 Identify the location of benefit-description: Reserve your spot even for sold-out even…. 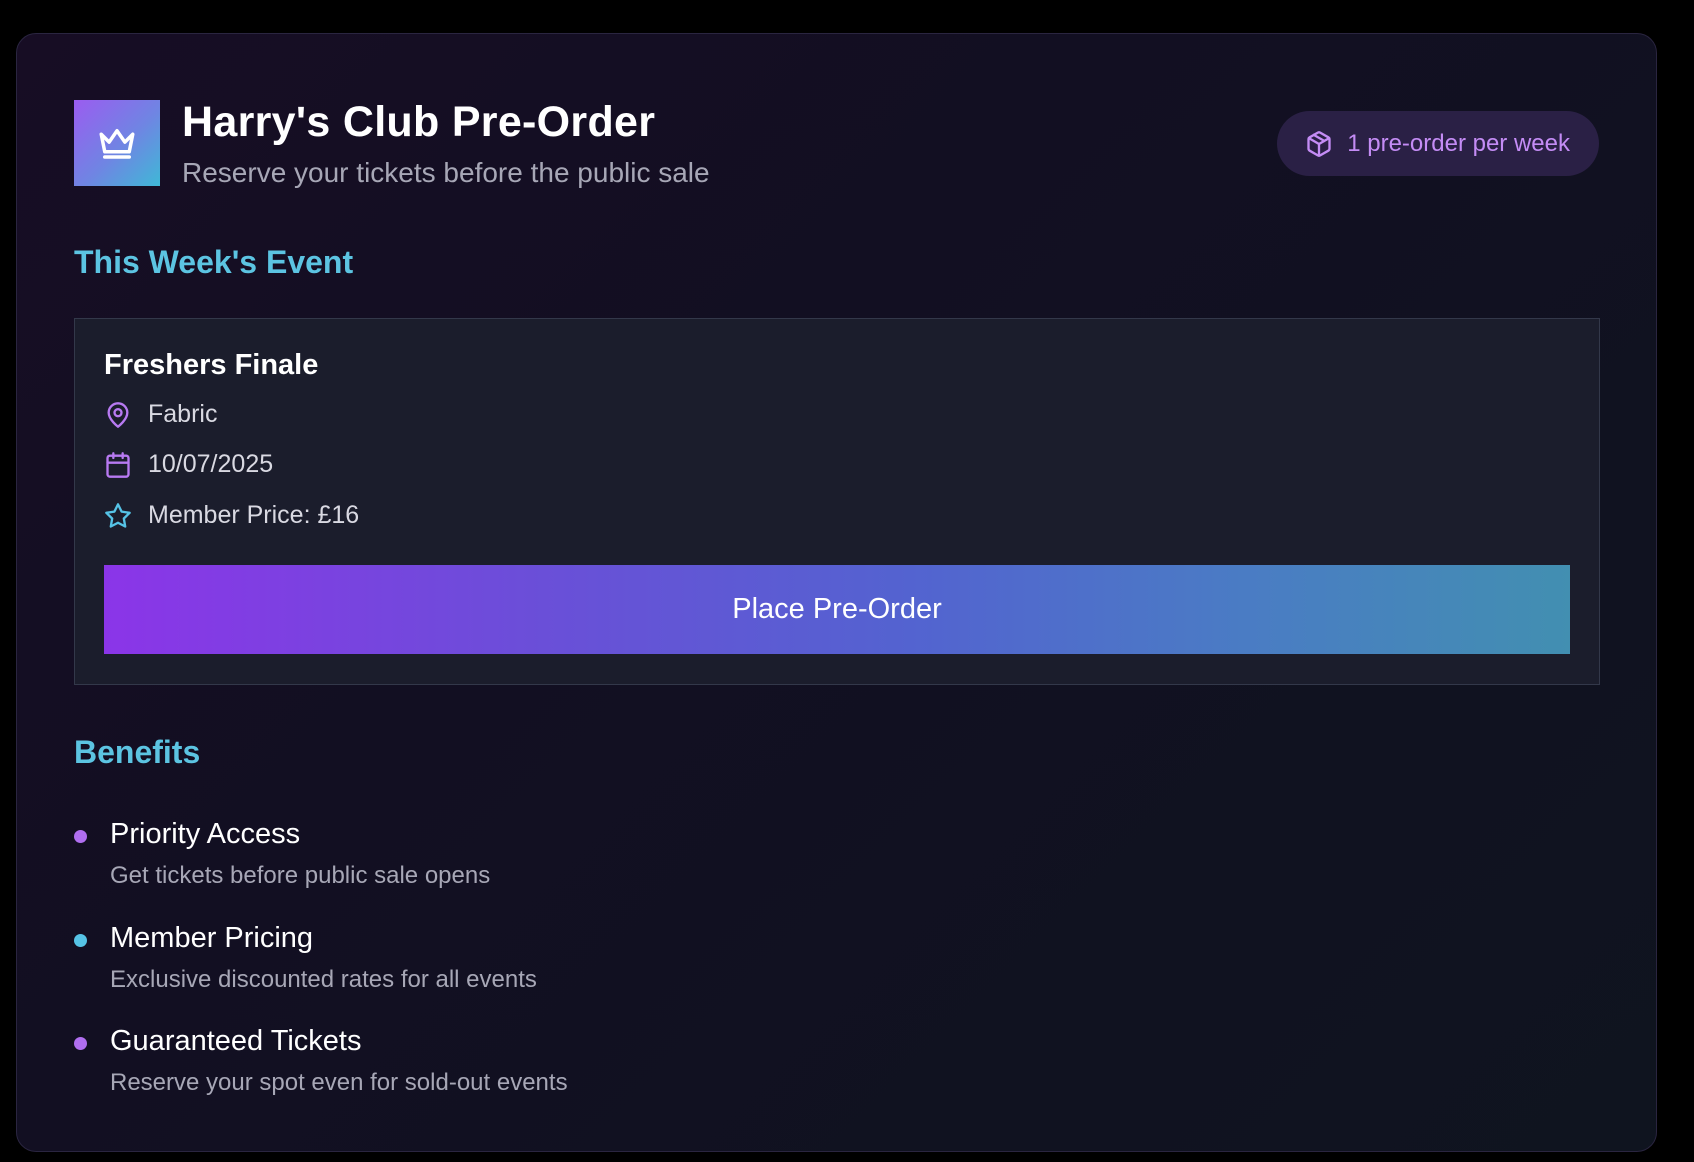
(339, 1082).